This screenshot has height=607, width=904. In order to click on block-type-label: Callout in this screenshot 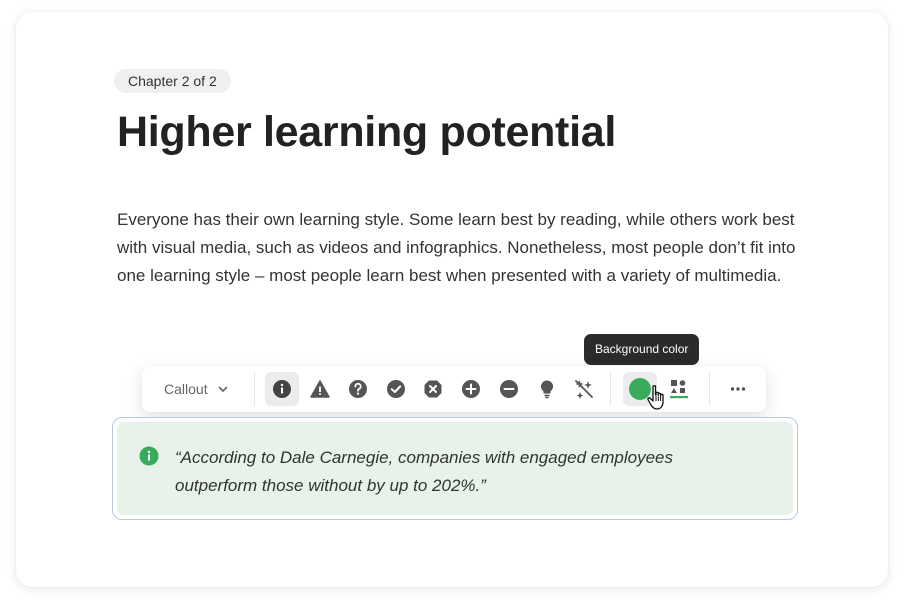, I will do `click(186, 389)`.